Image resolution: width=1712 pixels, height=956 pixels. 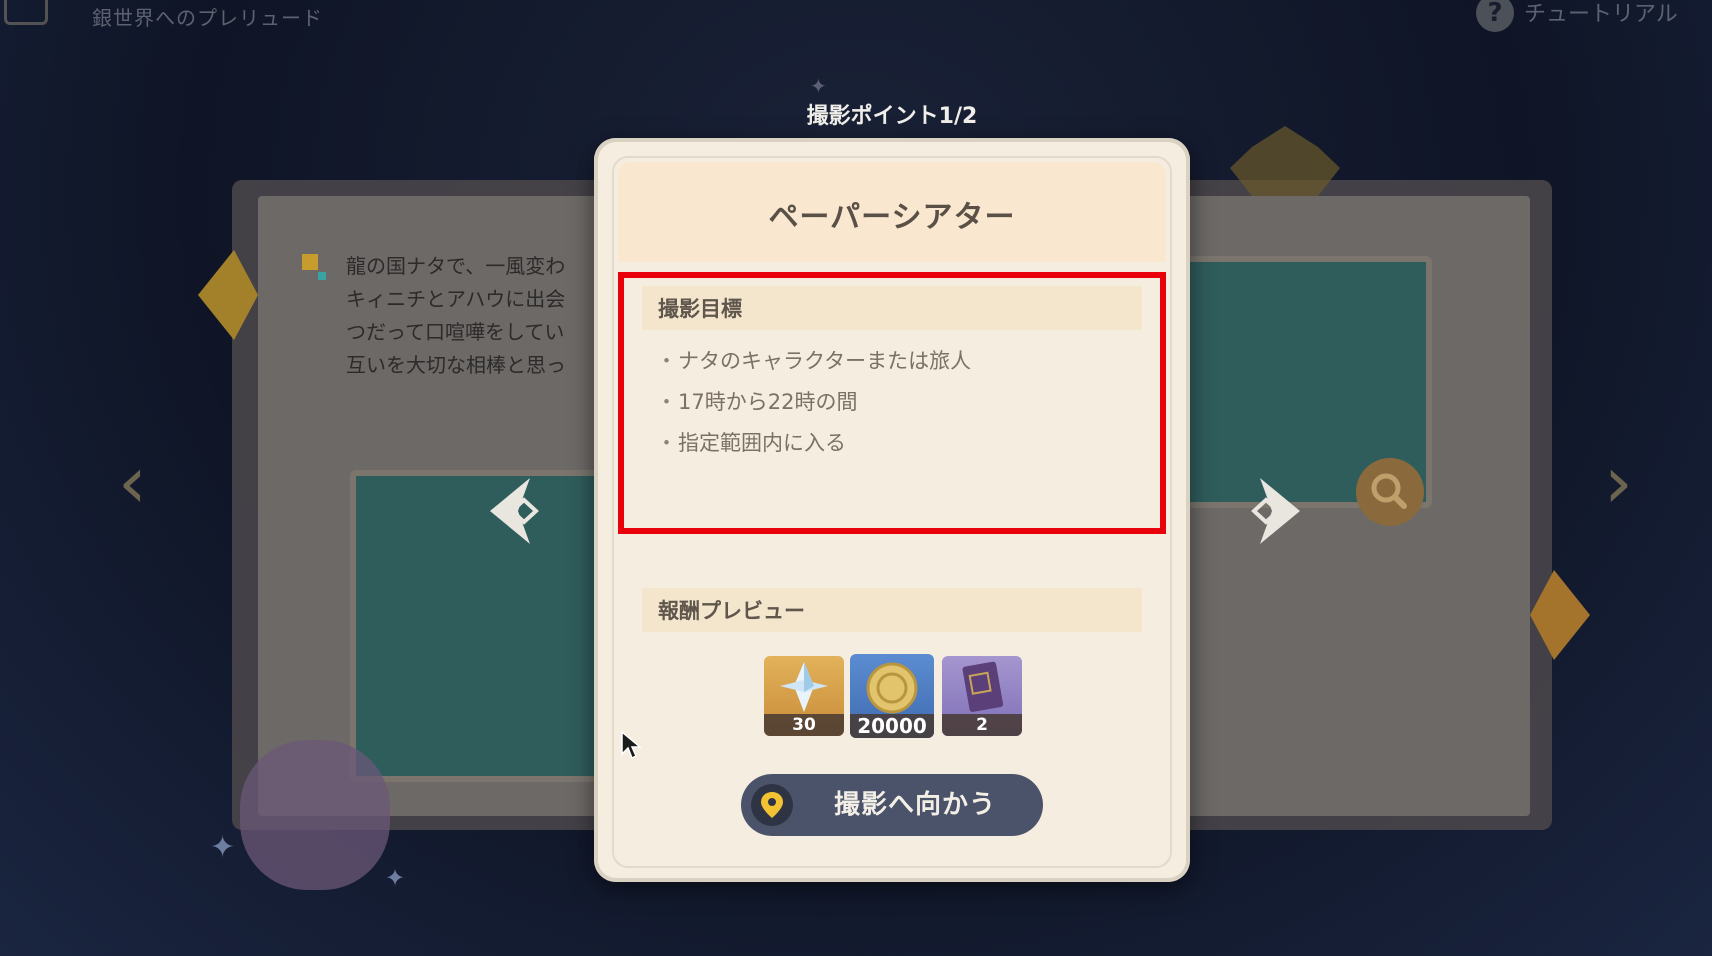 I want to click on reward-mora: 20000, so click(x=892, y=696).